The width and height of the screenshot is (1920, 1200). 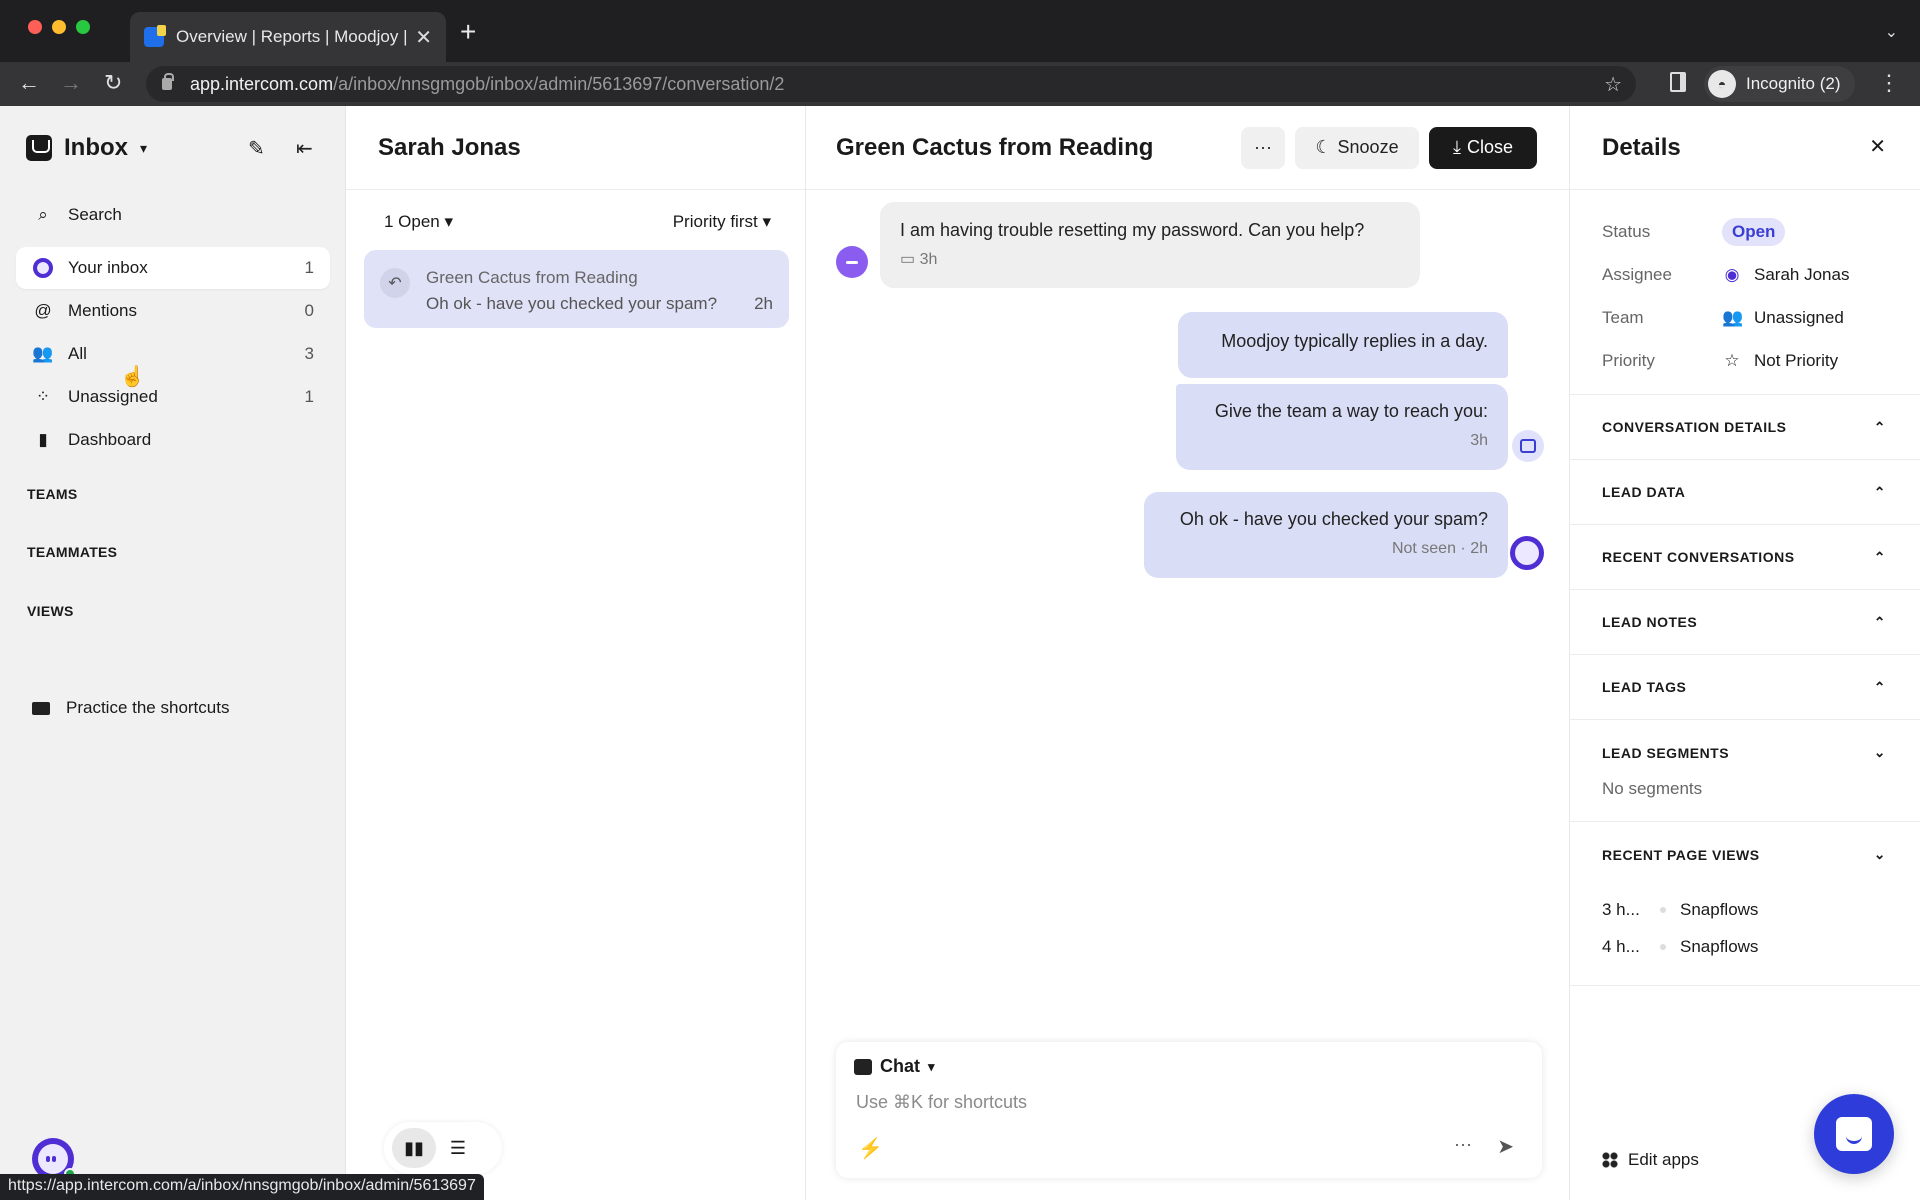 I want to click on close-details-icon: ✕, so click(x=1877, y=146).